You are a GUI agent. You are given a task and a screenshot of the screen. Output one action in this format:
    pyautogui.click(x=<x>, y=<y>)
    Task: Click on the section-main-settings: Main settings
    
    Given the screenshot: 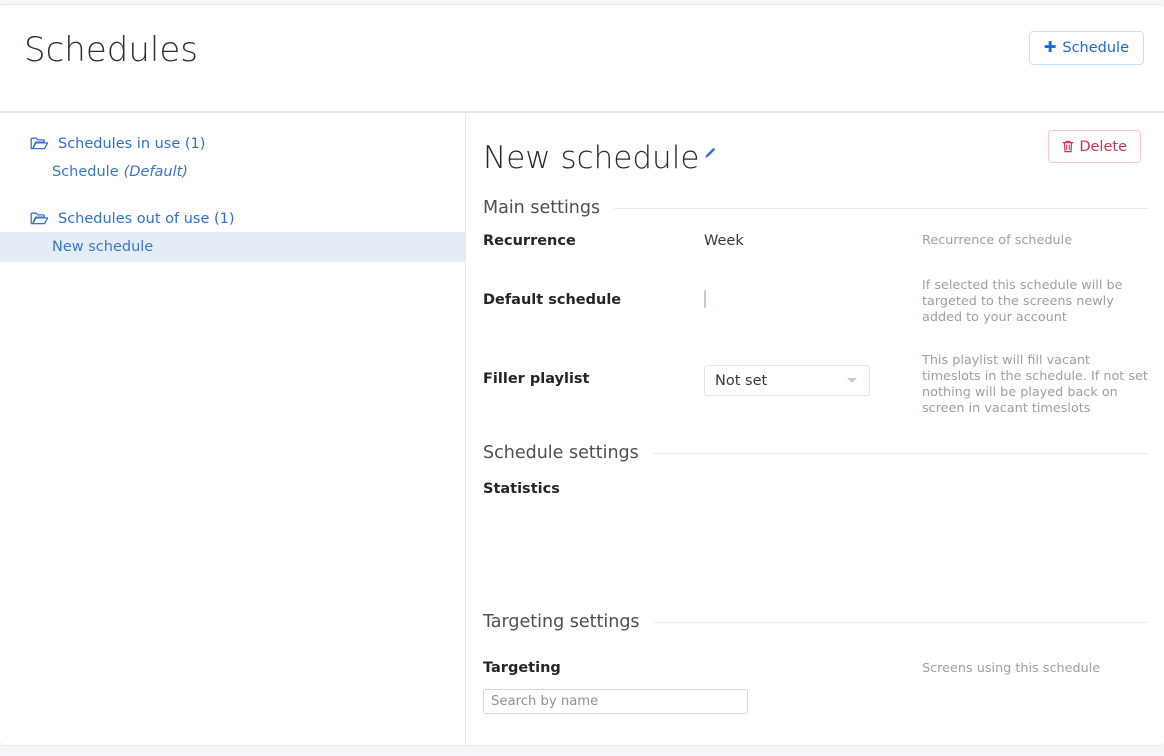 What is the action you would take?
    pyautogui.click(x=815, y=208)
    